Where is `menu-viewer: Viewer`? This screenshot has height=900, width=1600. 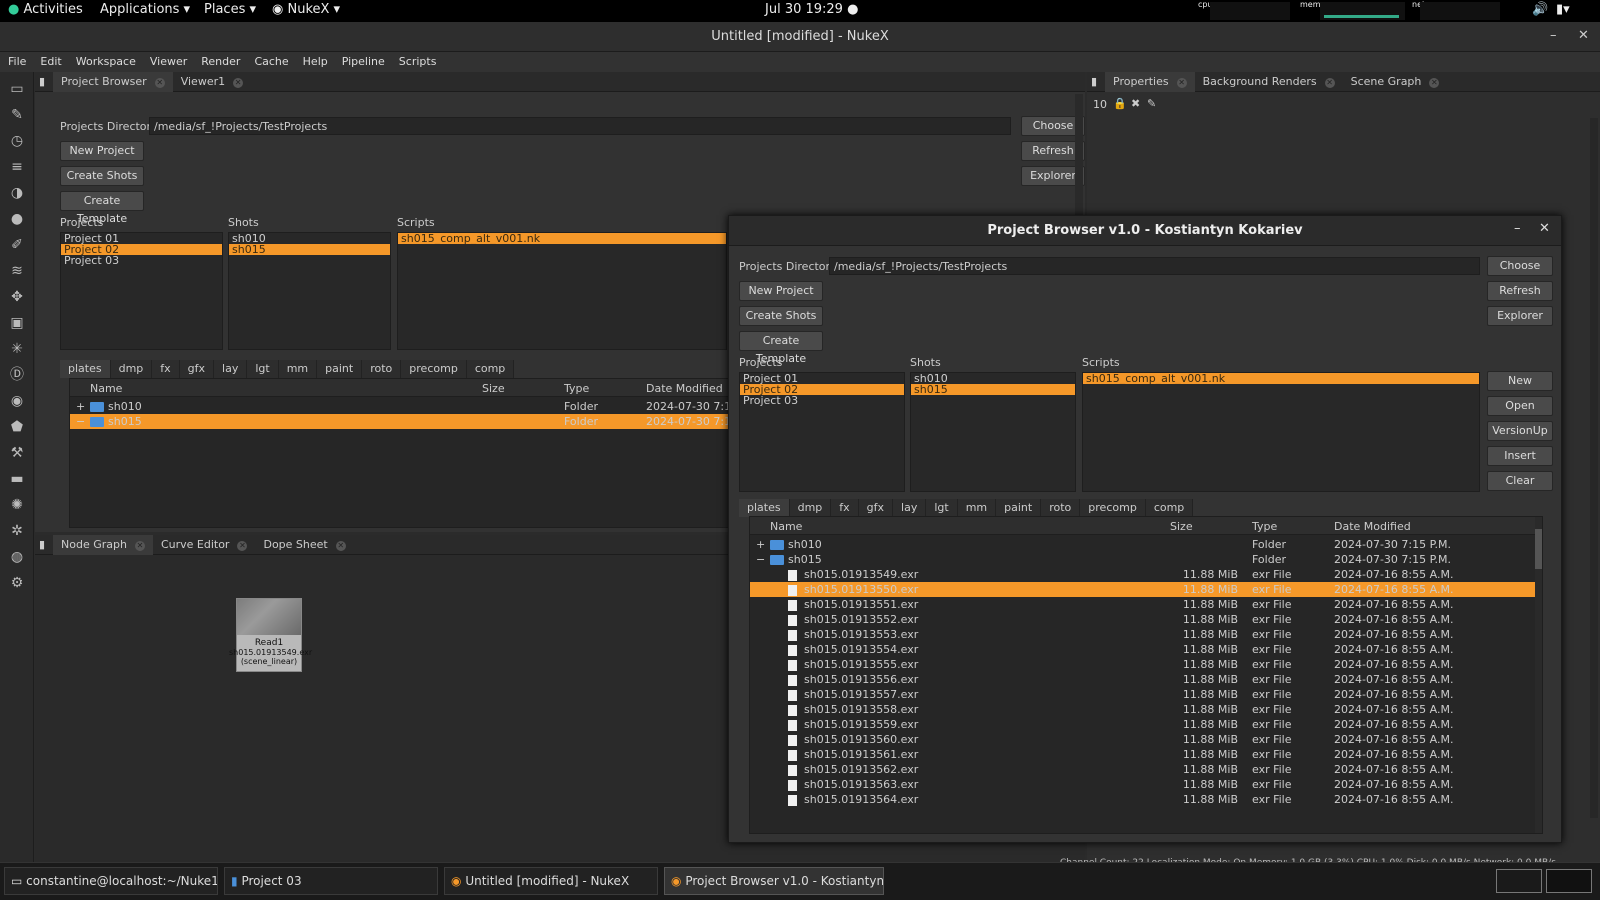 menu-viewer: Viewer is located at coordinates (167, 60).